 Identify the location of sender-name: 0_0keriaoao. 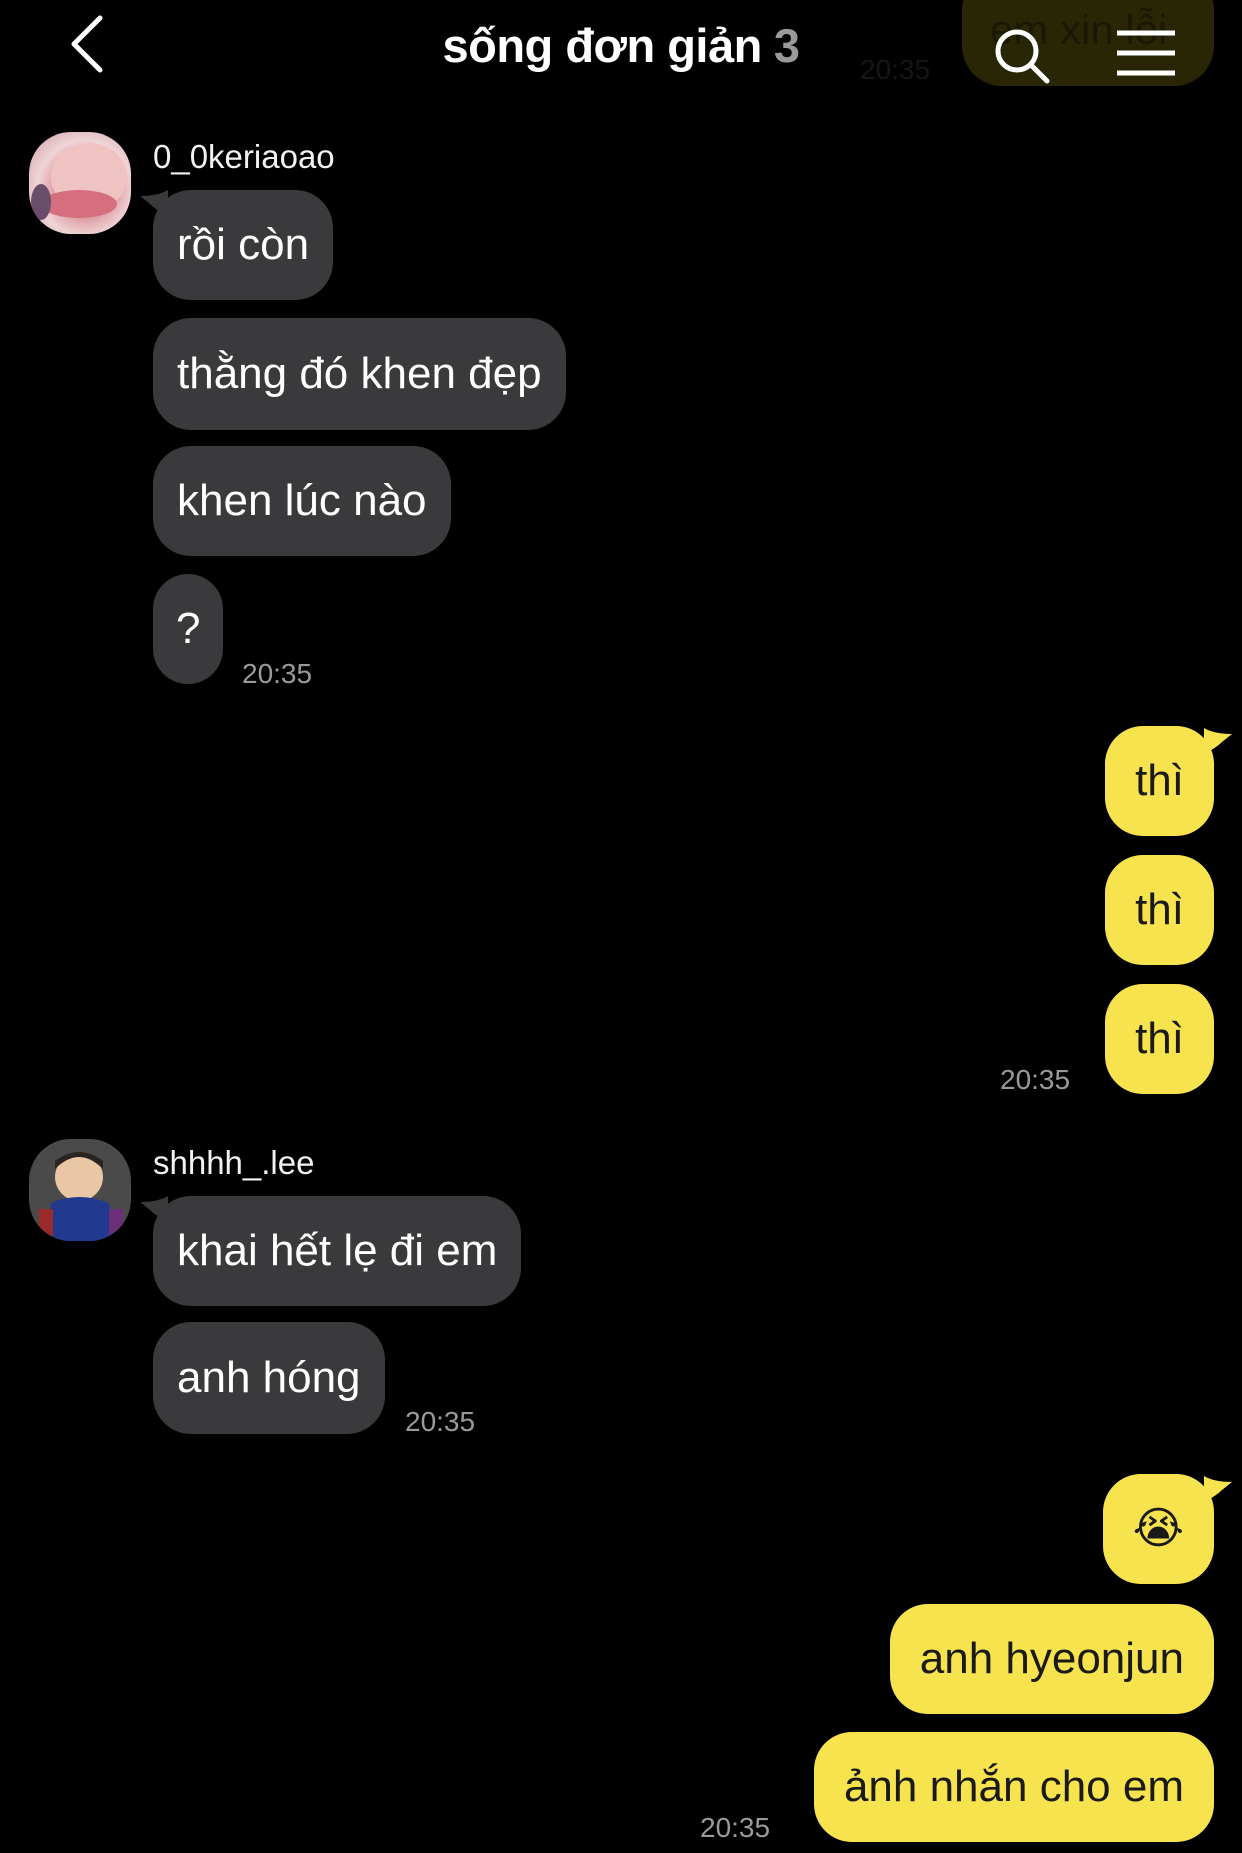
(244, 156).